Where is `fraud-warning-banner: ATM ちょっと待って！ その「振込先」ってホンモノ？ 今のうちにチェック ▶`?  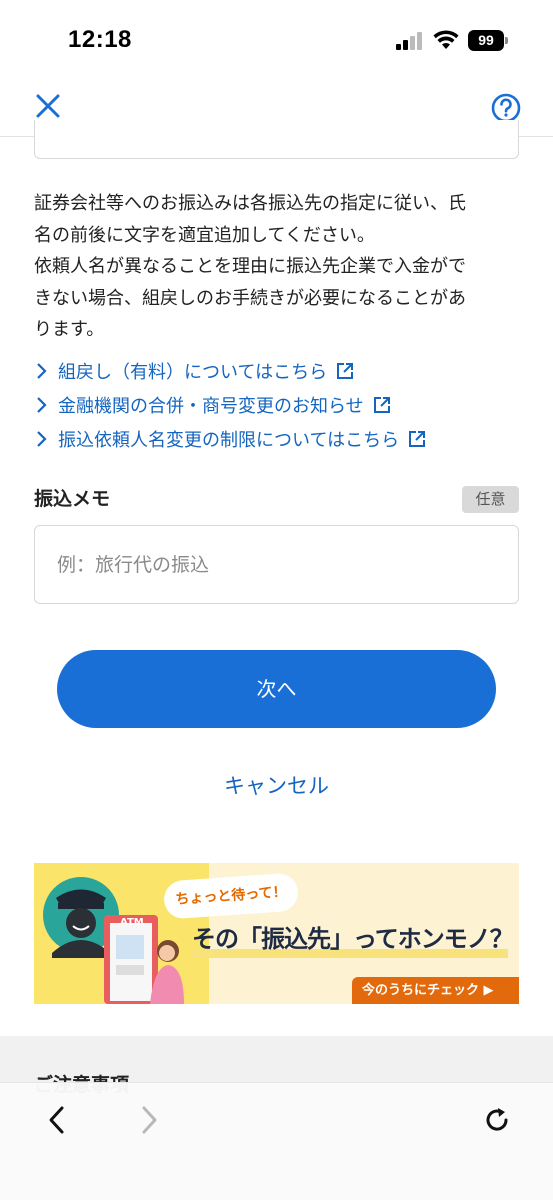 fraud-warning-banner: ATM ちょっと待って！ その「振込先」ってホンモノ？ 今のうちにチェック ▶ is located at coordinates (276, 933).